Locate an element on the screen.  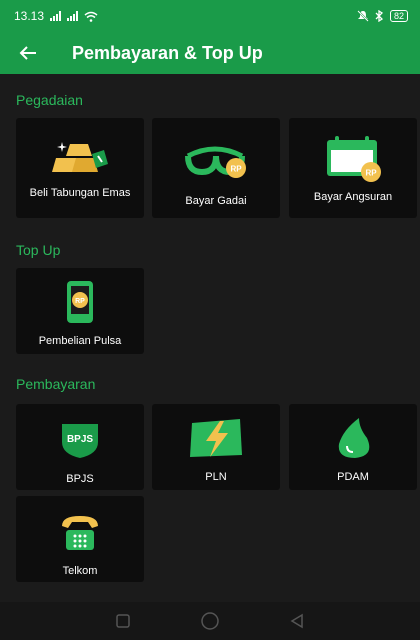
signal-icon is located at coordinates (56, 16).